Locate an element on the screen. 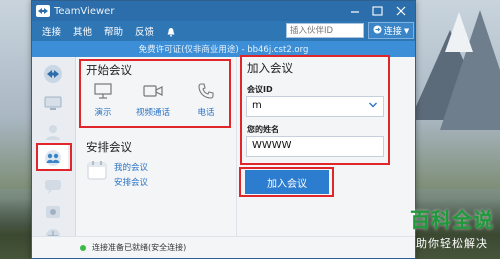  video-call-button: 视频通话 is located at coordinates (153, 100).